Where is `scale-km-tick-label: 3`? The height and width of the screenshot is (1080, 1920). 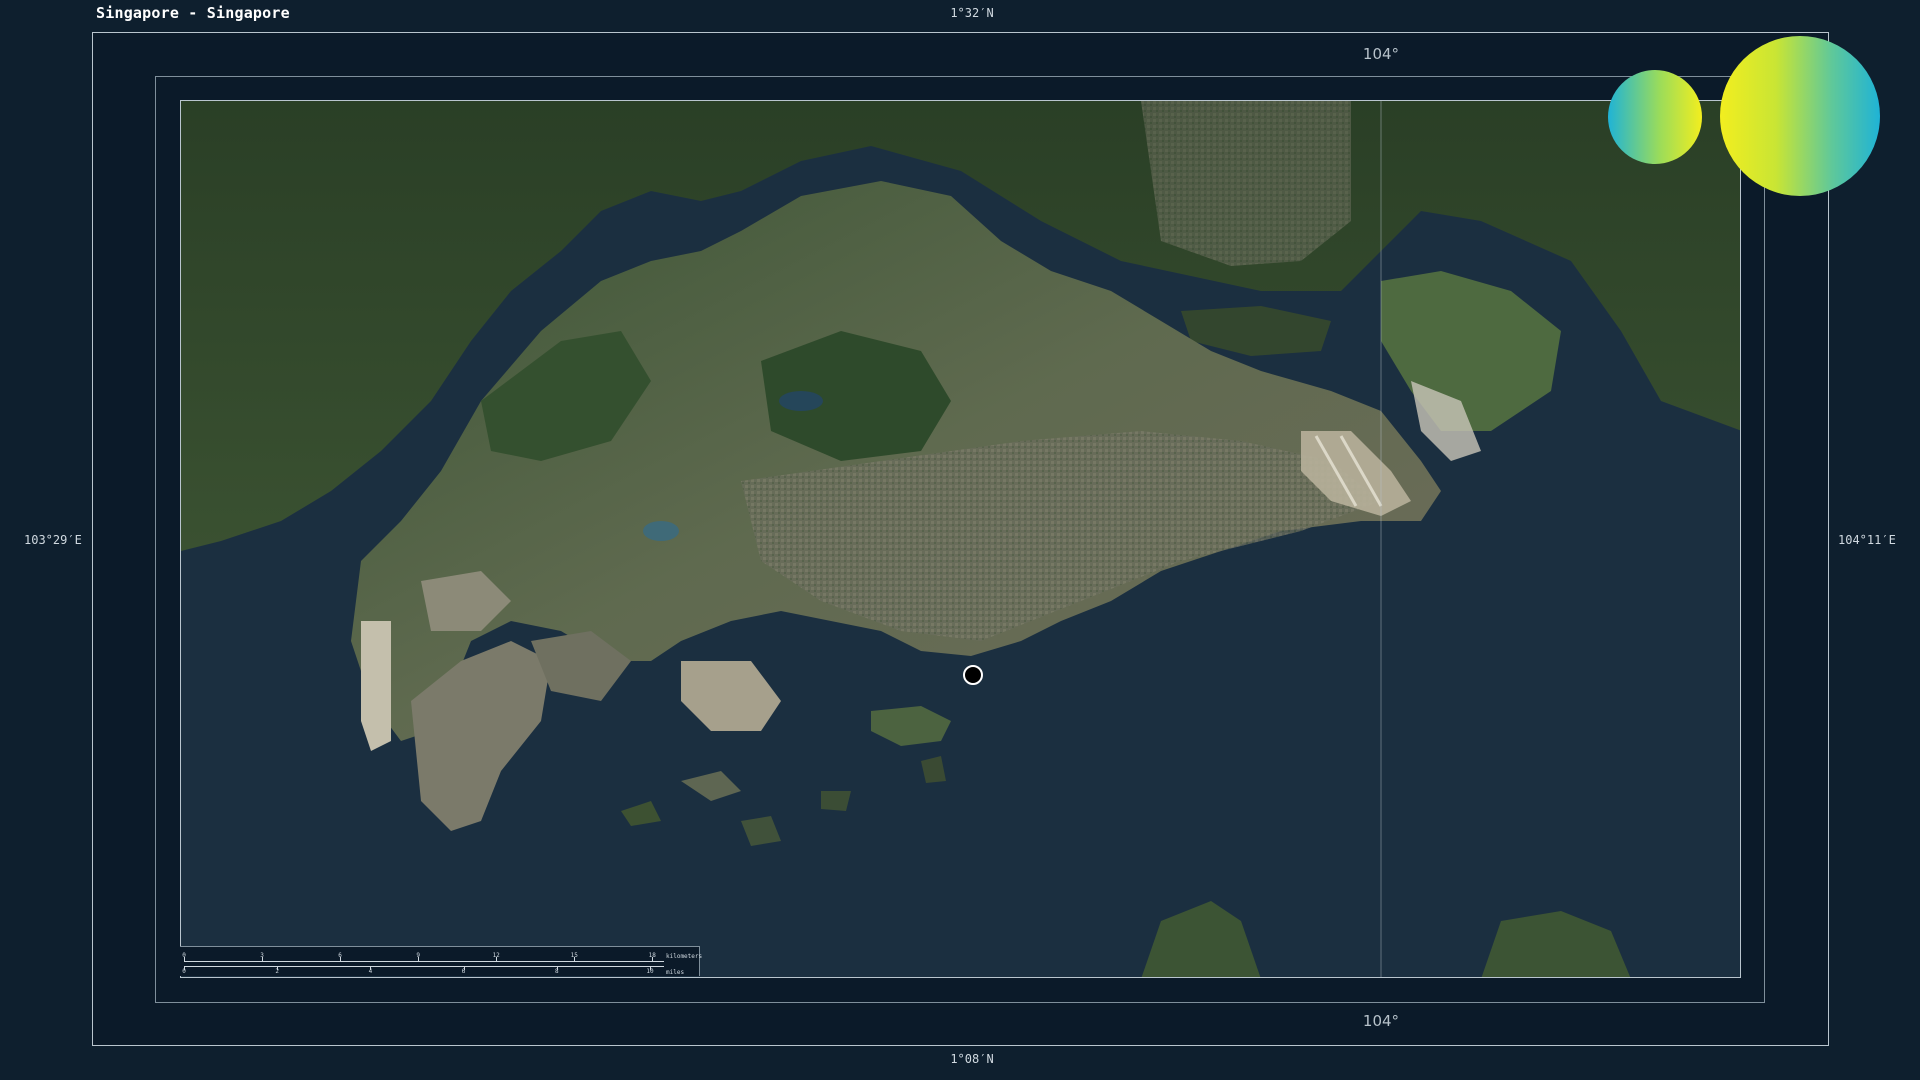 scale-km-tick-label: 3 is located at coordinates (262, 955).